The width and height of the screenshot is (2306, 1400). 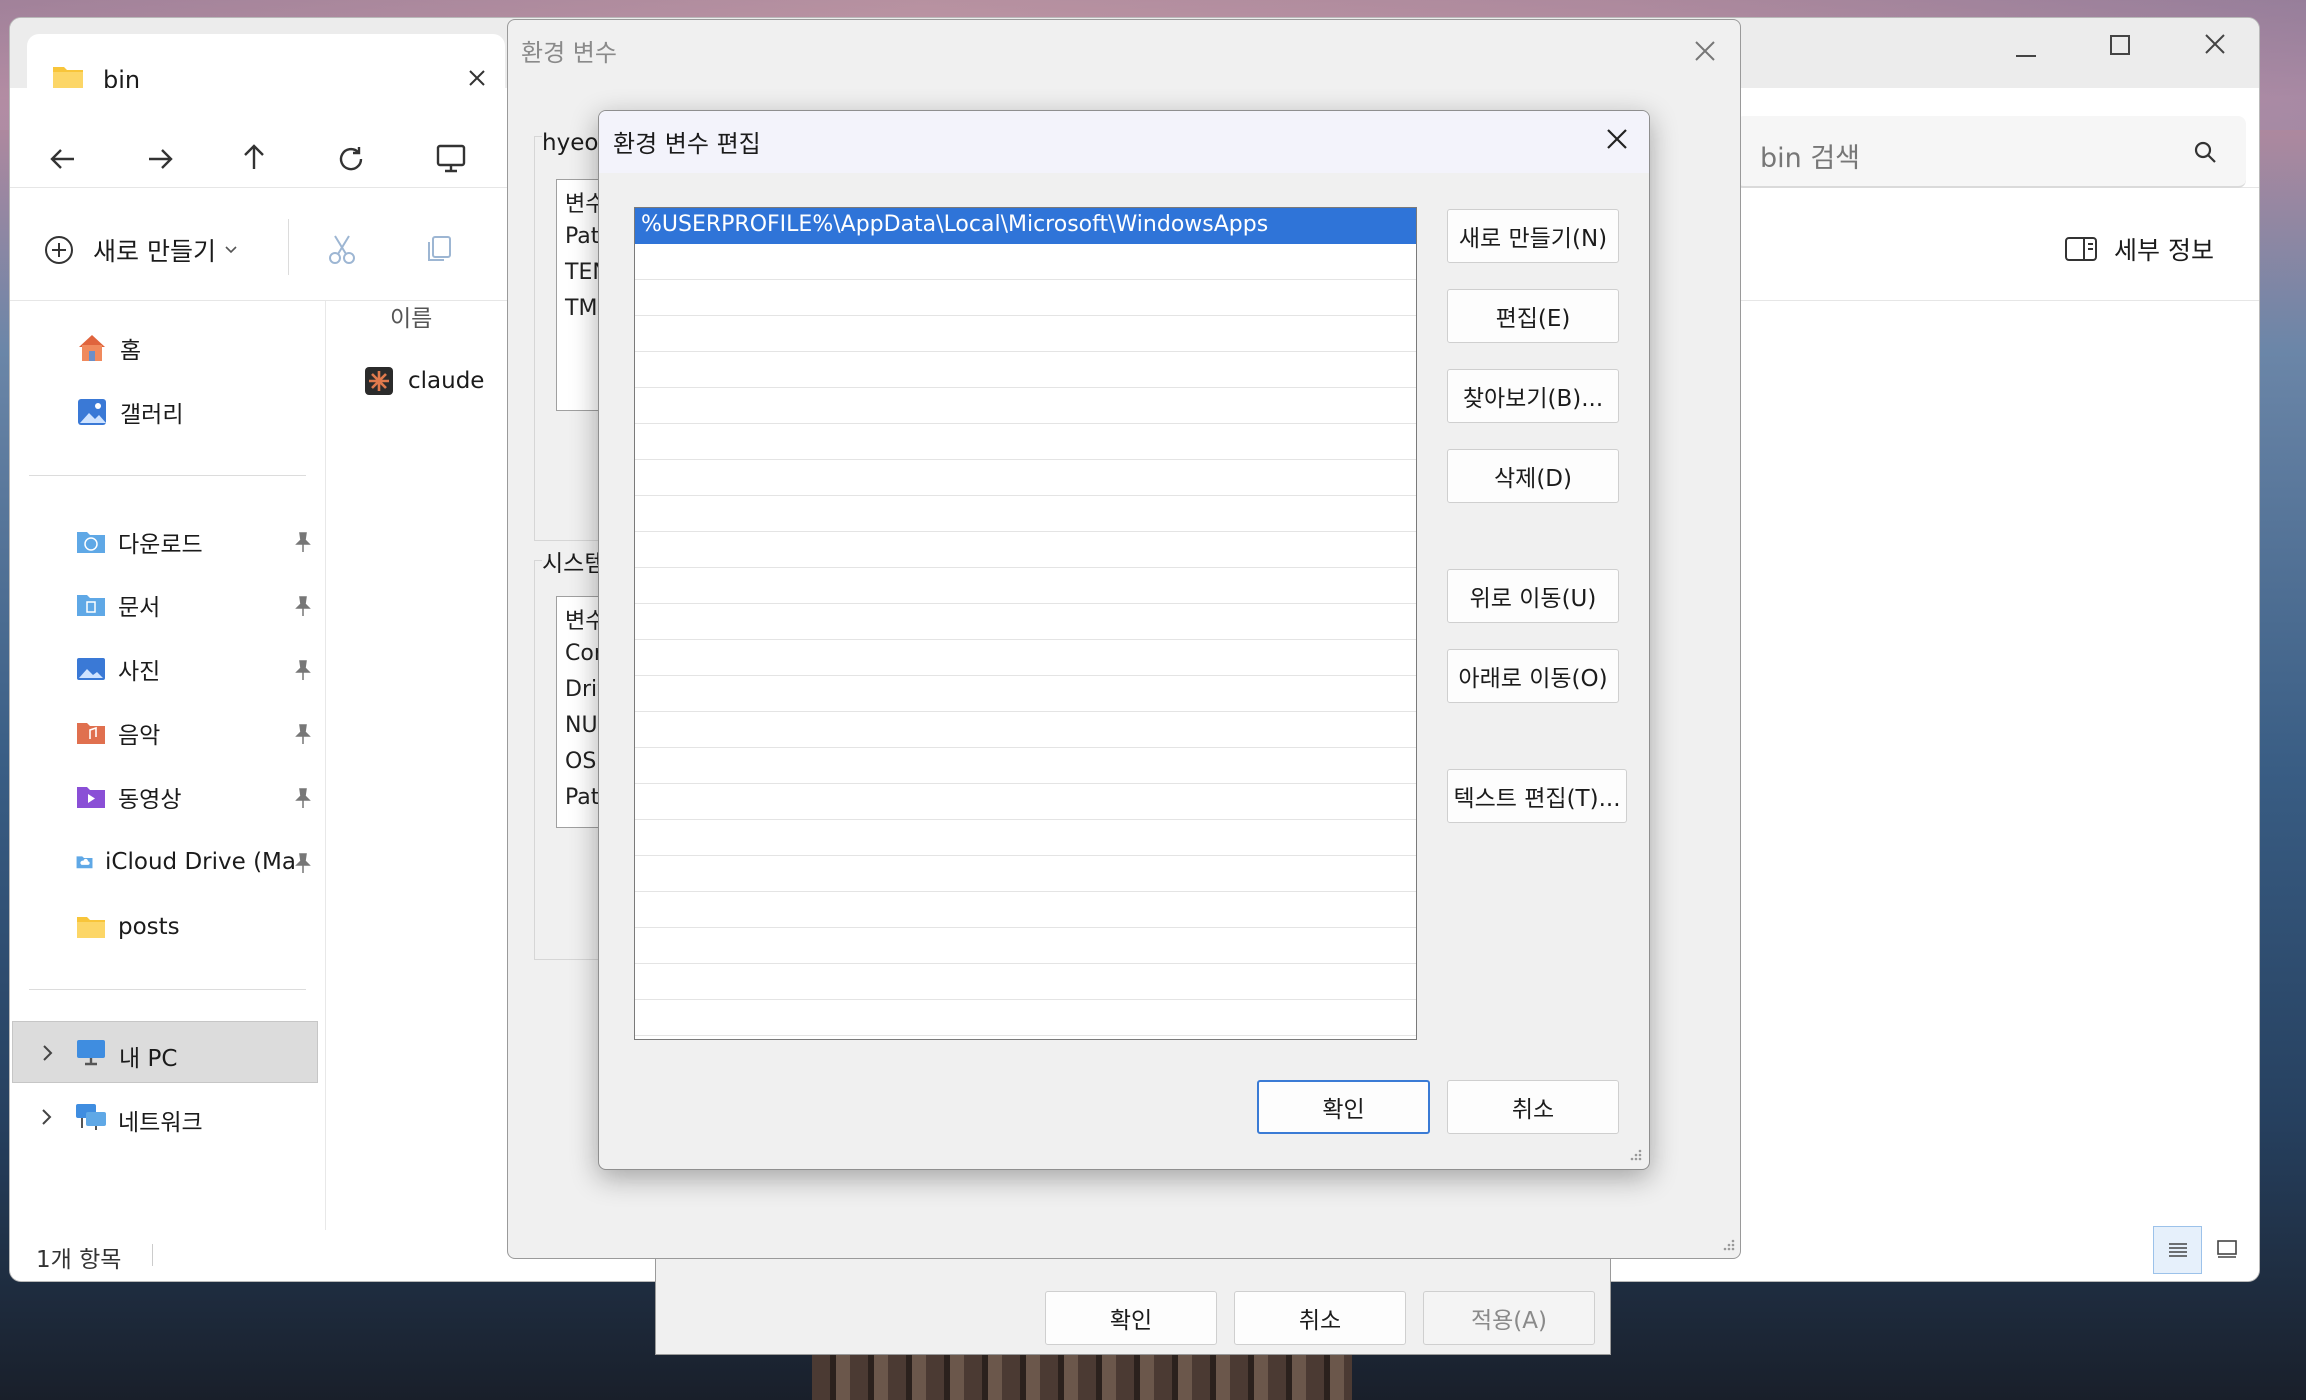 I want to click on sidebar-label: 네트워크, so click(x=160, y=1123).